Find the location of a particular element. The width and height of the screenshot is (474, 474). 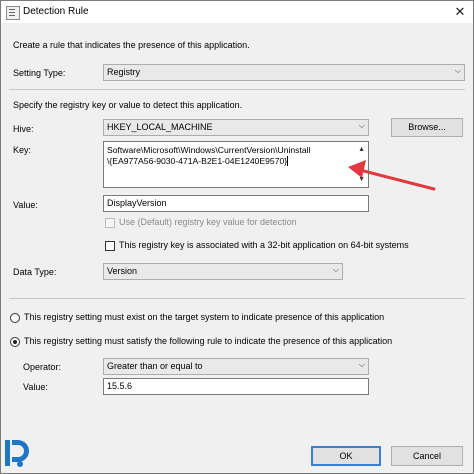

key-line-2: \{EA977A56-9030-471A-B2E1-04E1240E9570} is located at coordinates (197, 161).